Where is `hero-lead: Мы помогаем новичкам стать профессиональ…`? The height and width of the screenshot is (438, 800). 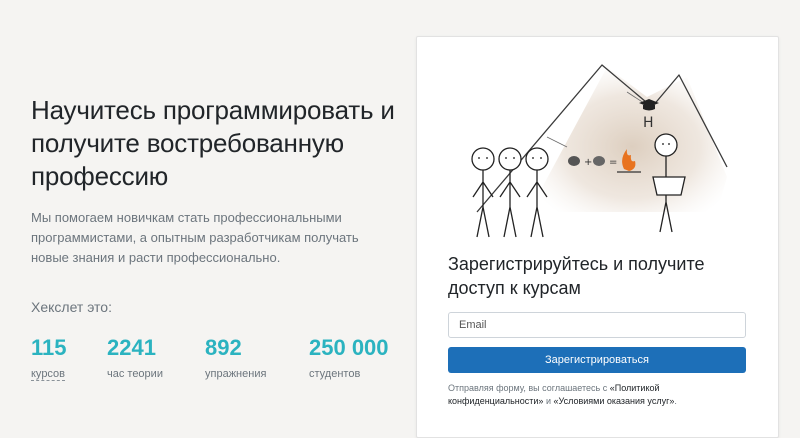 hero-lead: Мы помогаем новичкам стать профессиональ… is located at coordinates (195, 237).